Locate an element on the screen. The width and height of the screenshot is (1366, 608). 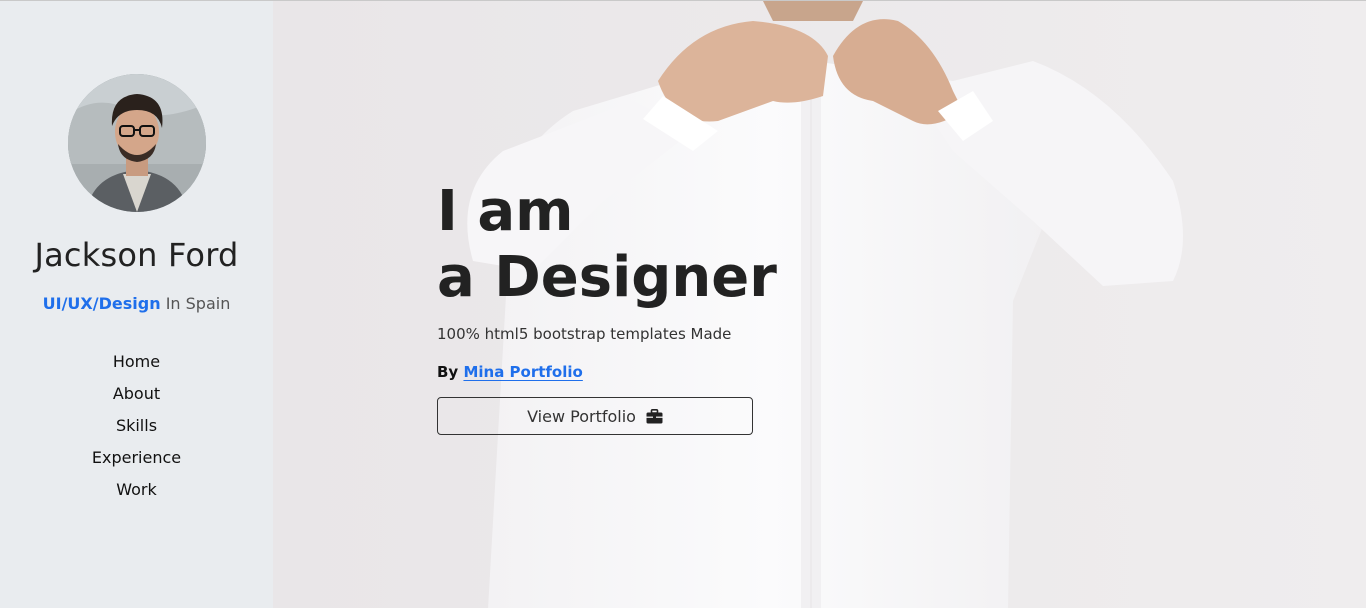
hero-byline: By Mina Portfolio is located at coordinates (607, 372).